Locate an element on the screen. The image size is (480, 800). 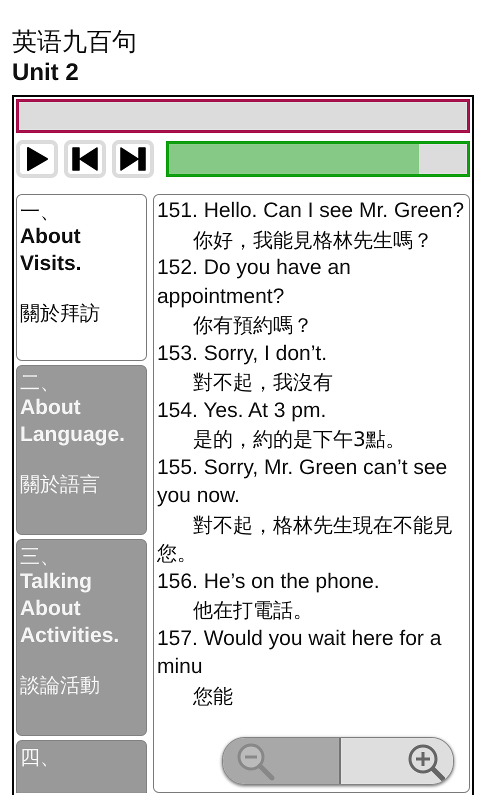
chinese-translation: 對不起，我沒有 is located at coordinates (263, 382).